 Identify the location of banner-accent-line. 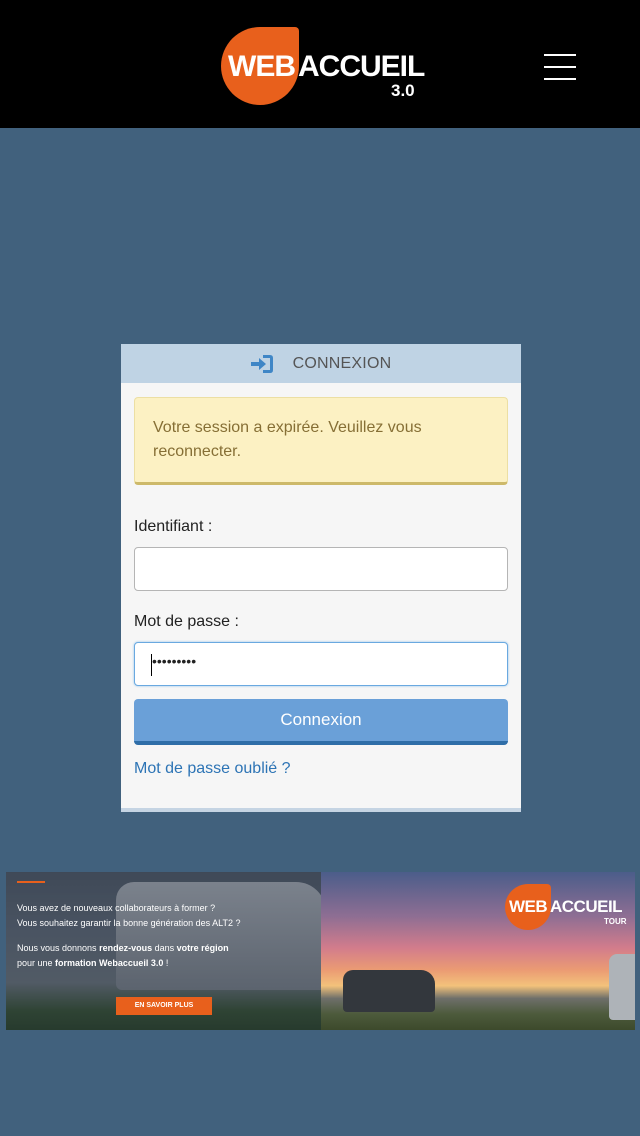
(31, 882).